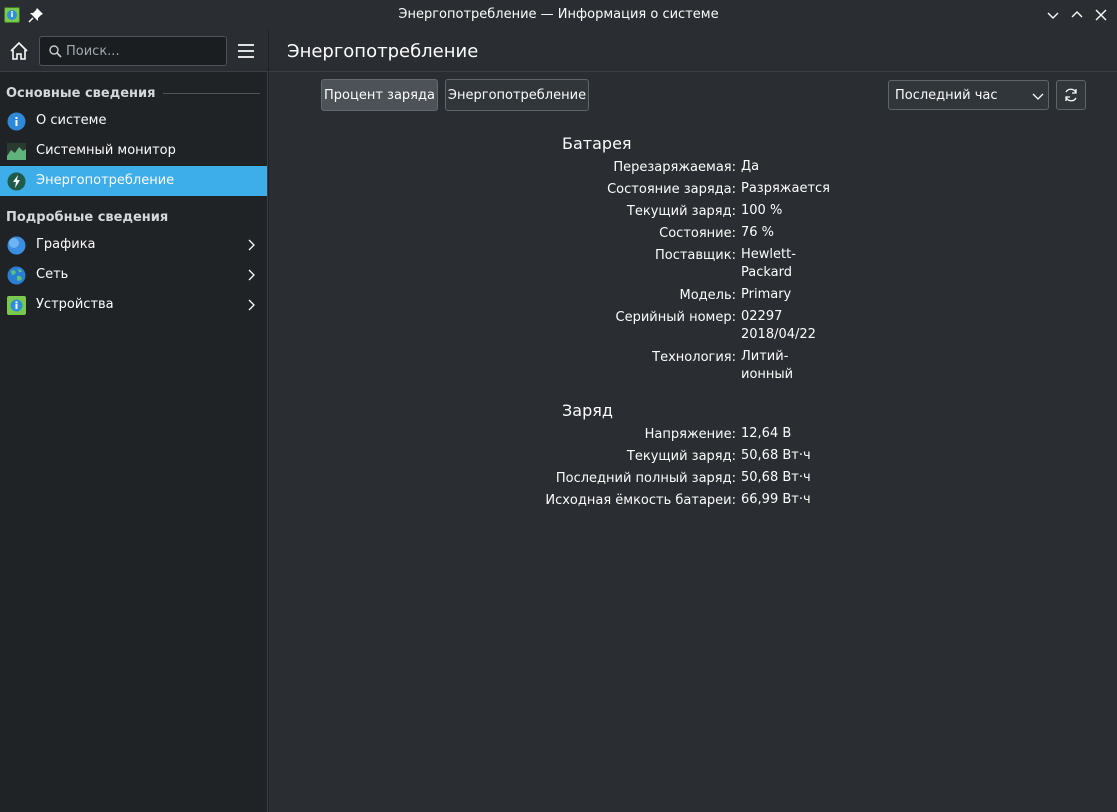 The height and width of the screenshot is (812, 1117). I want to click on info-icon, so click(16, 121).